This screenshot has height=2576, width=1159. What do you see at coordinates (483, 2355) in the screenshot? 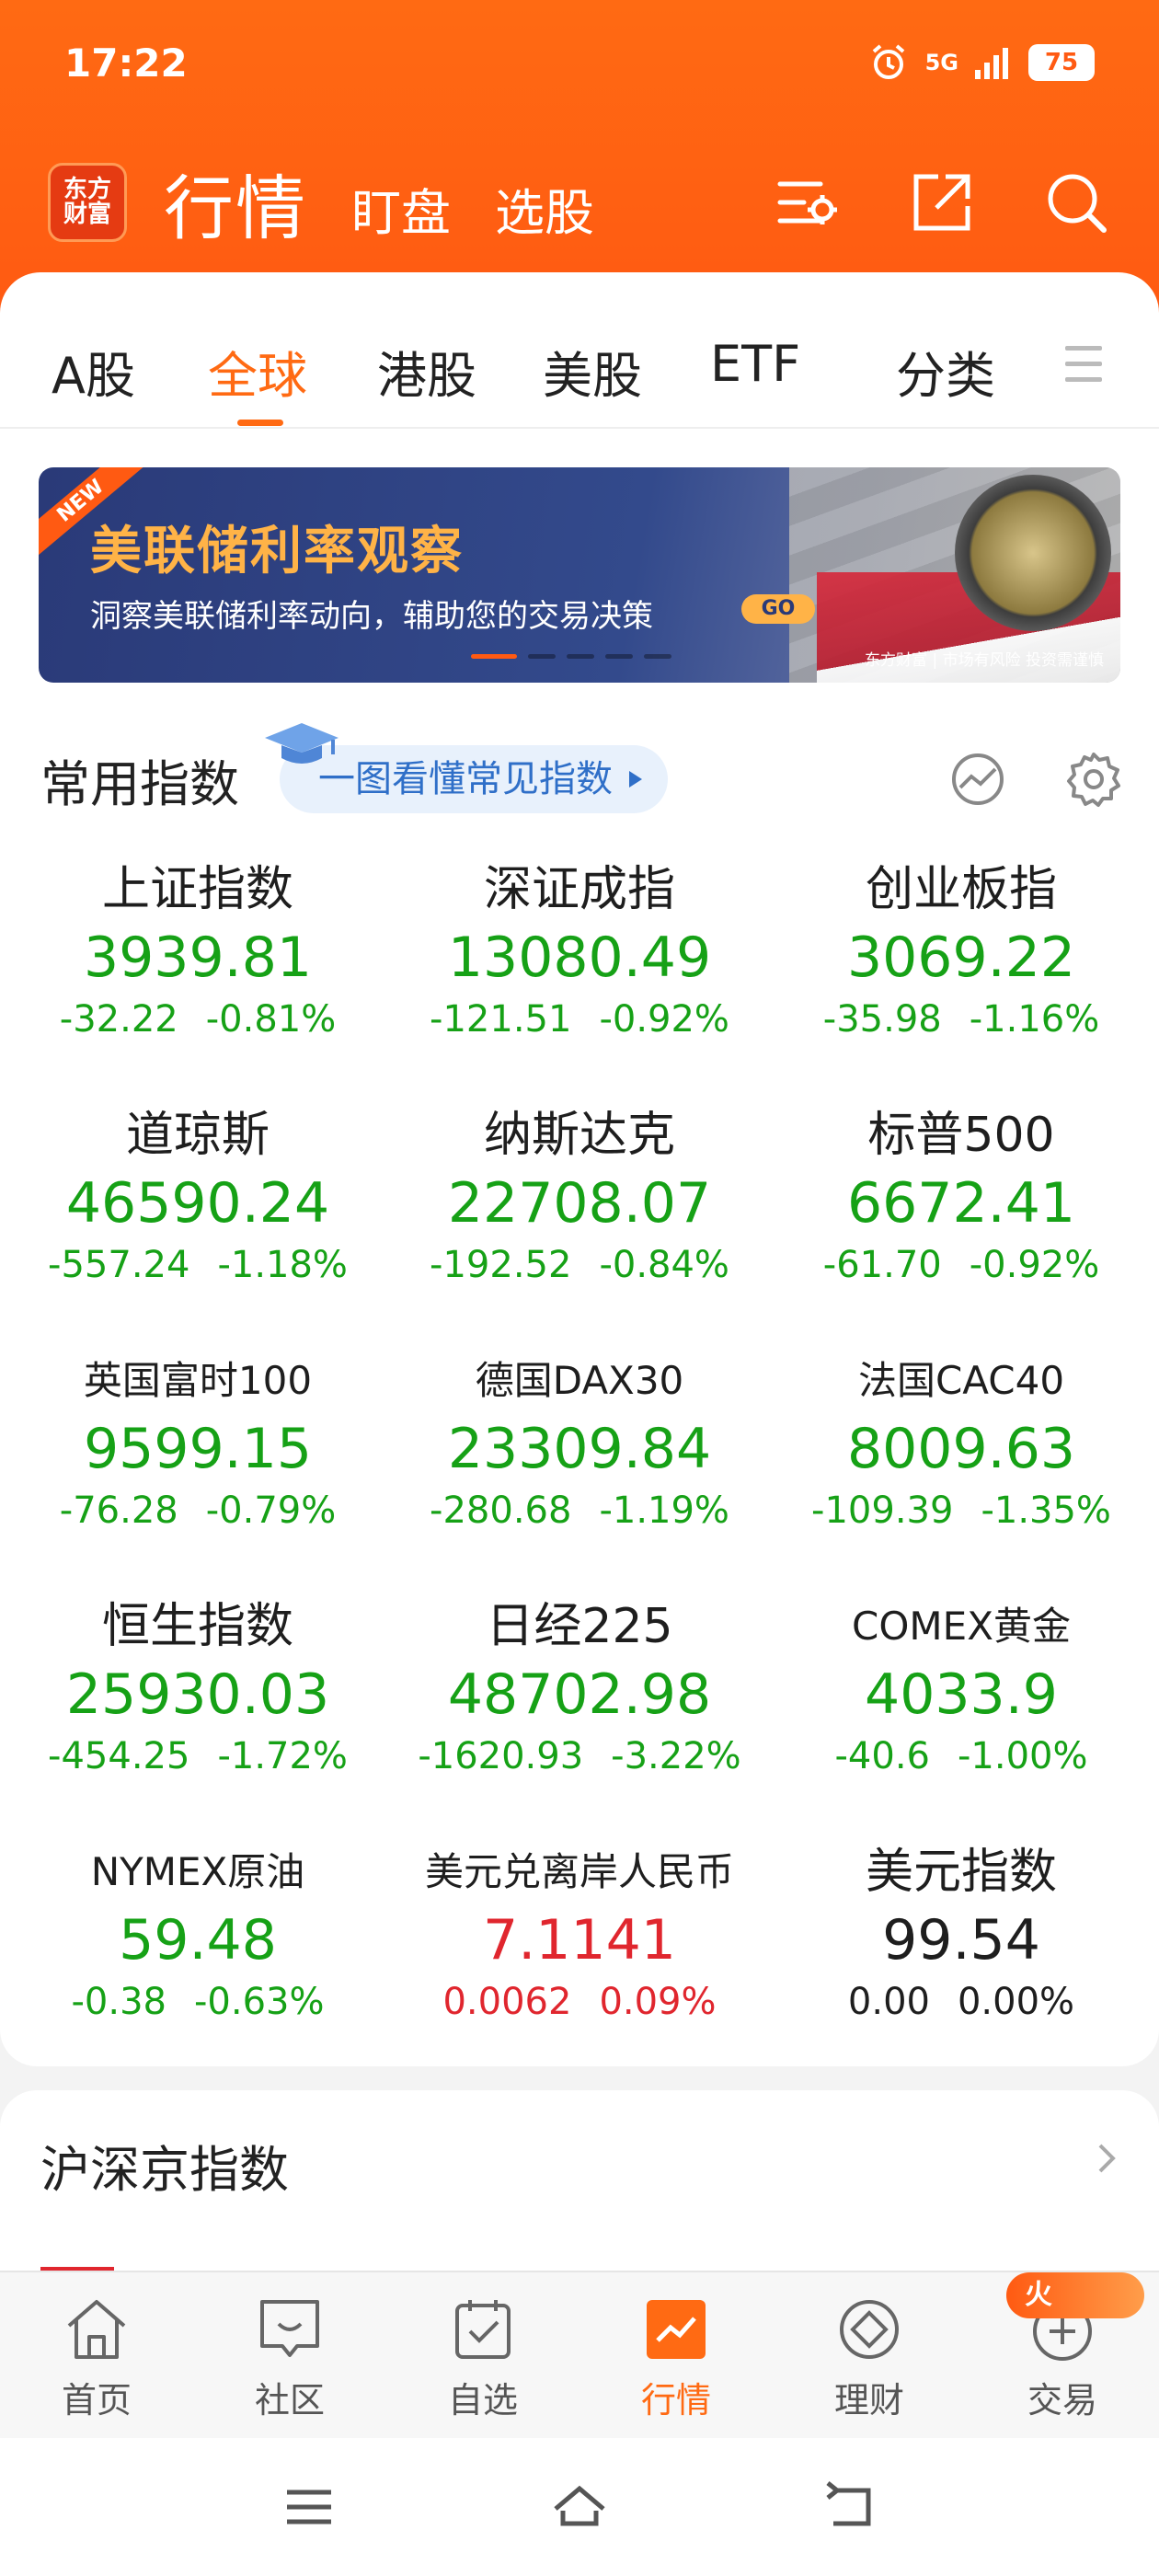
I see `bottom-tab-watchlist: 自选` at bounding box center [483, 2355].